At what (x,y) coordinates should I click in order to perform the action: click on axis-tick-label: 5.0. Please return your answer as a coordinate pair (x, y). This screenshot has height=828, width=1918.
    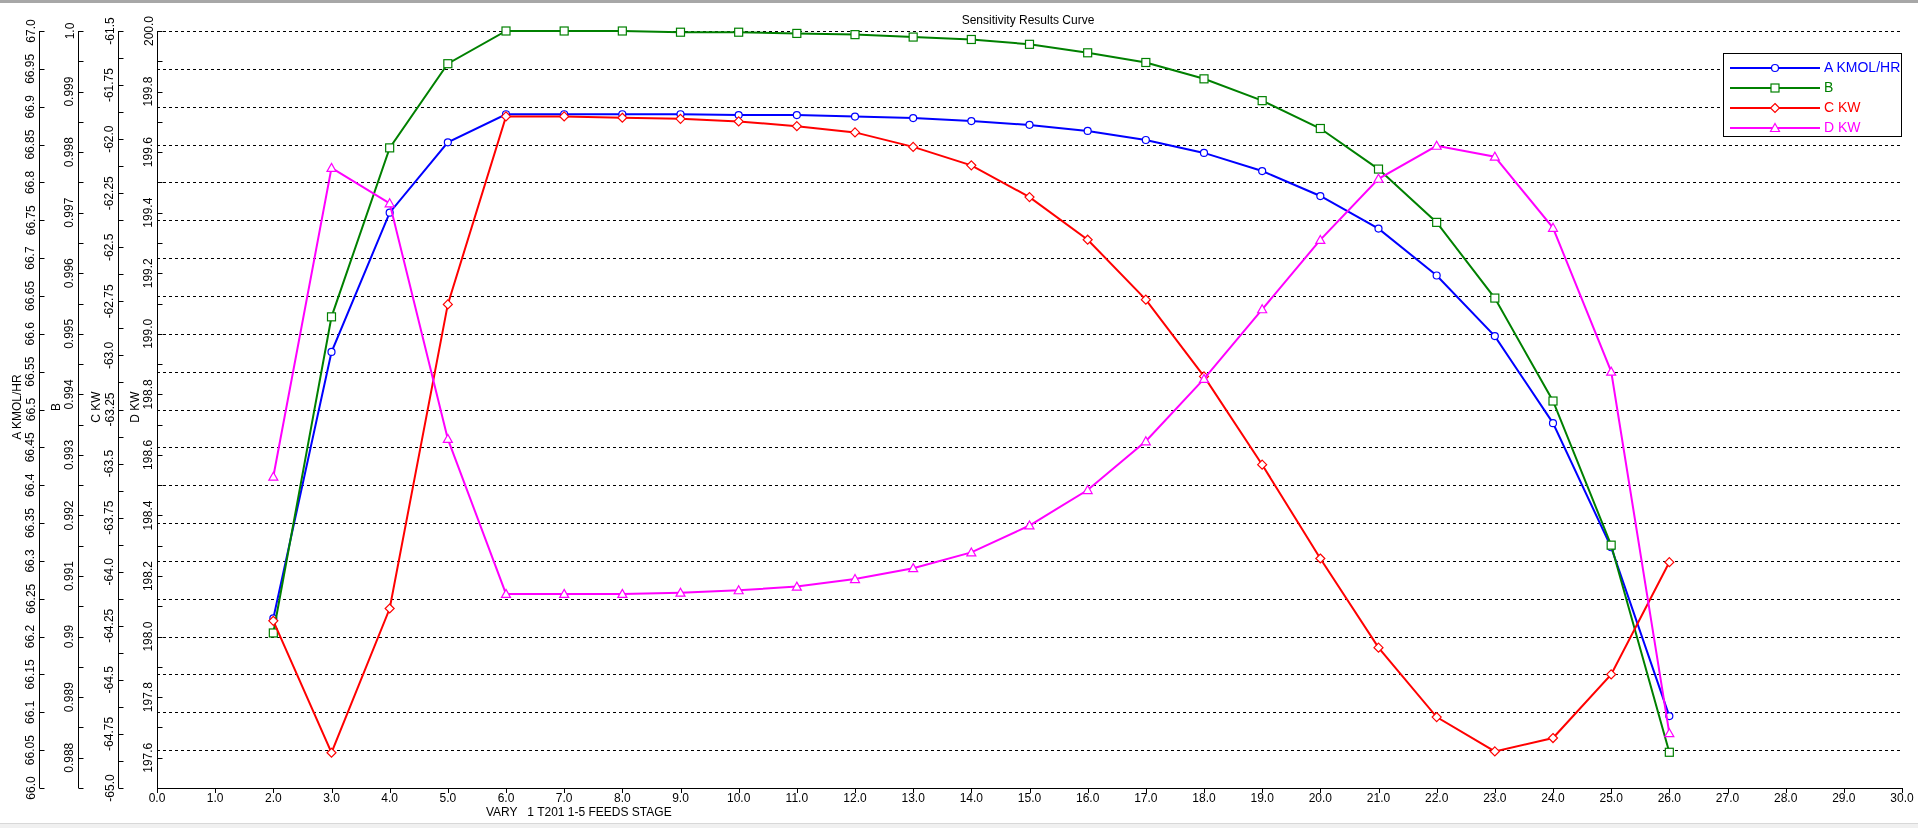
    Looking at the image, I should click on (448, 798).